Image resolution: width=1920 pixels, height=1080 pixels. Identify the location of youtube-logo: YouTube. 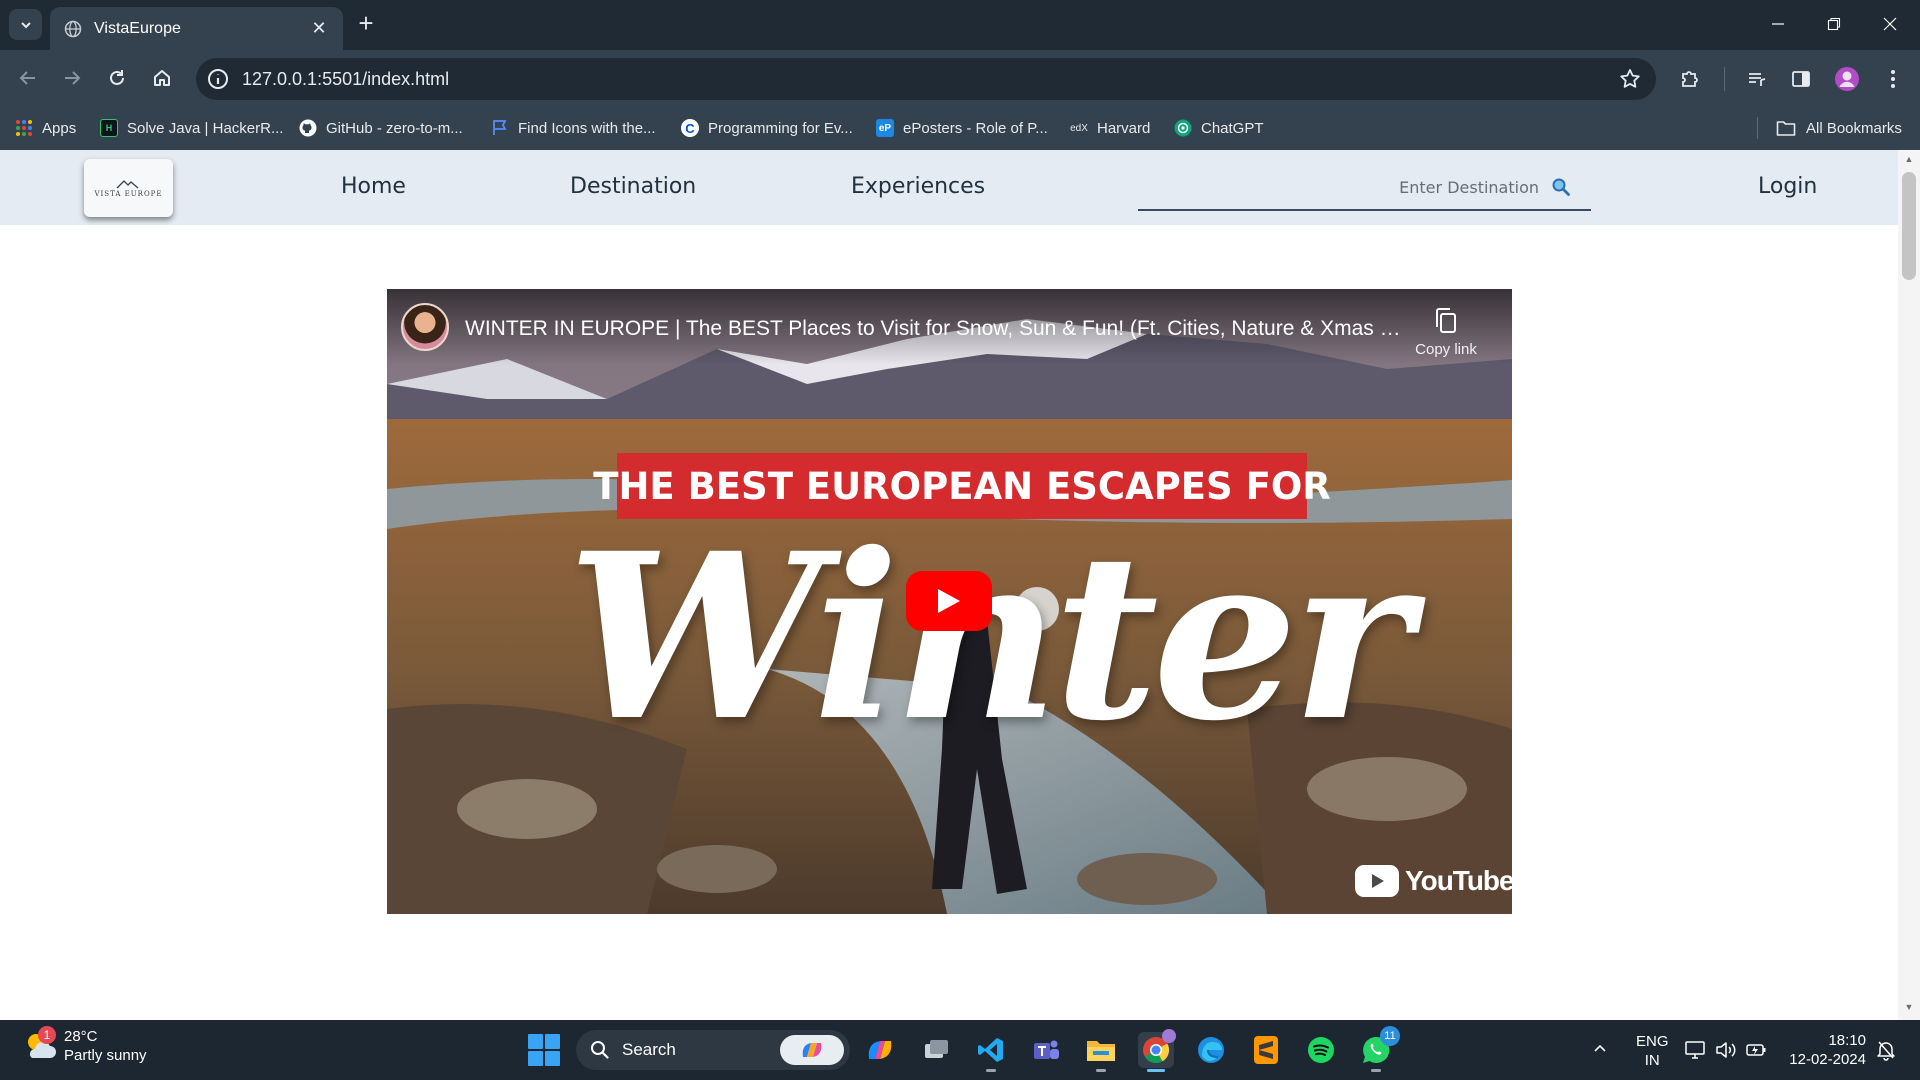
(1433, 881).